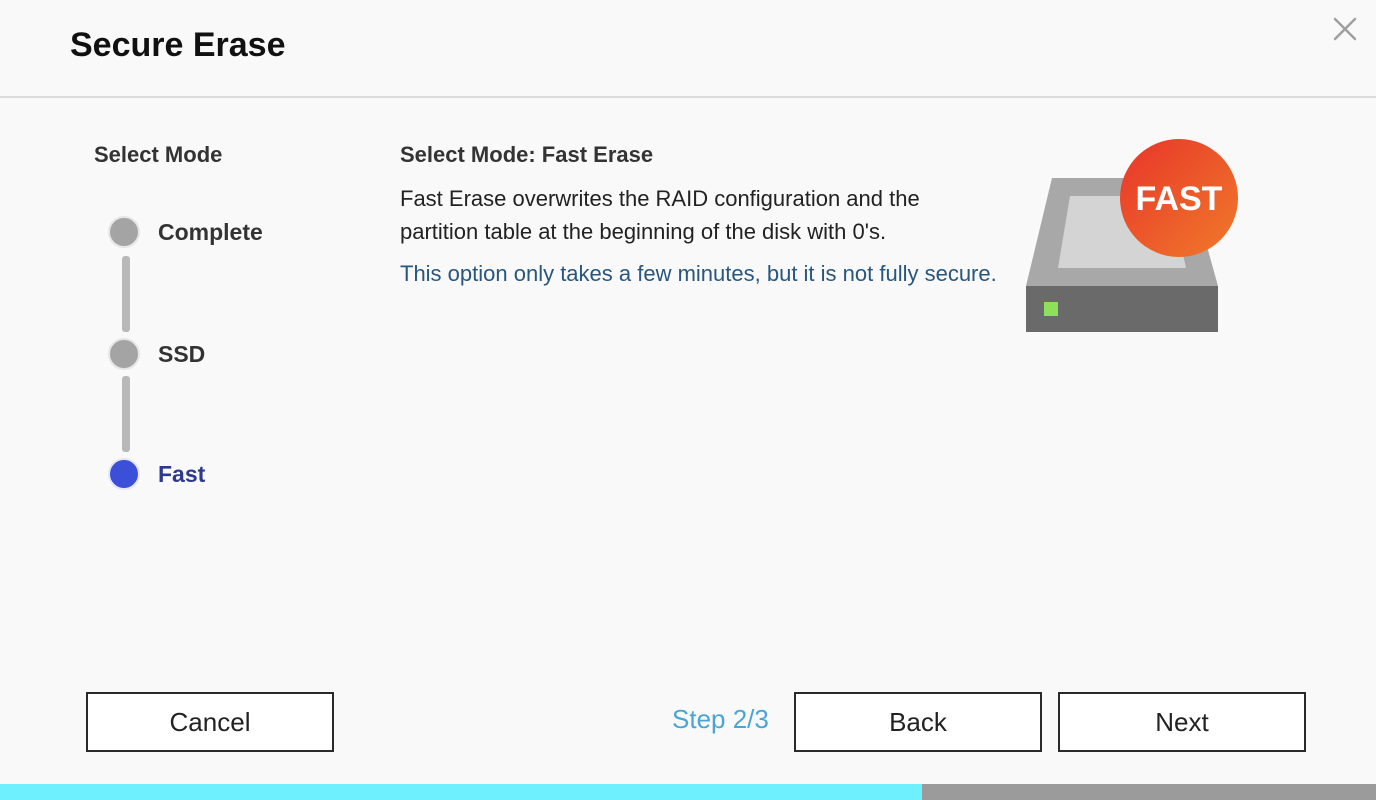 The image size is (1376, 800). I want to click on step-label: SSD, so click(182, 353).